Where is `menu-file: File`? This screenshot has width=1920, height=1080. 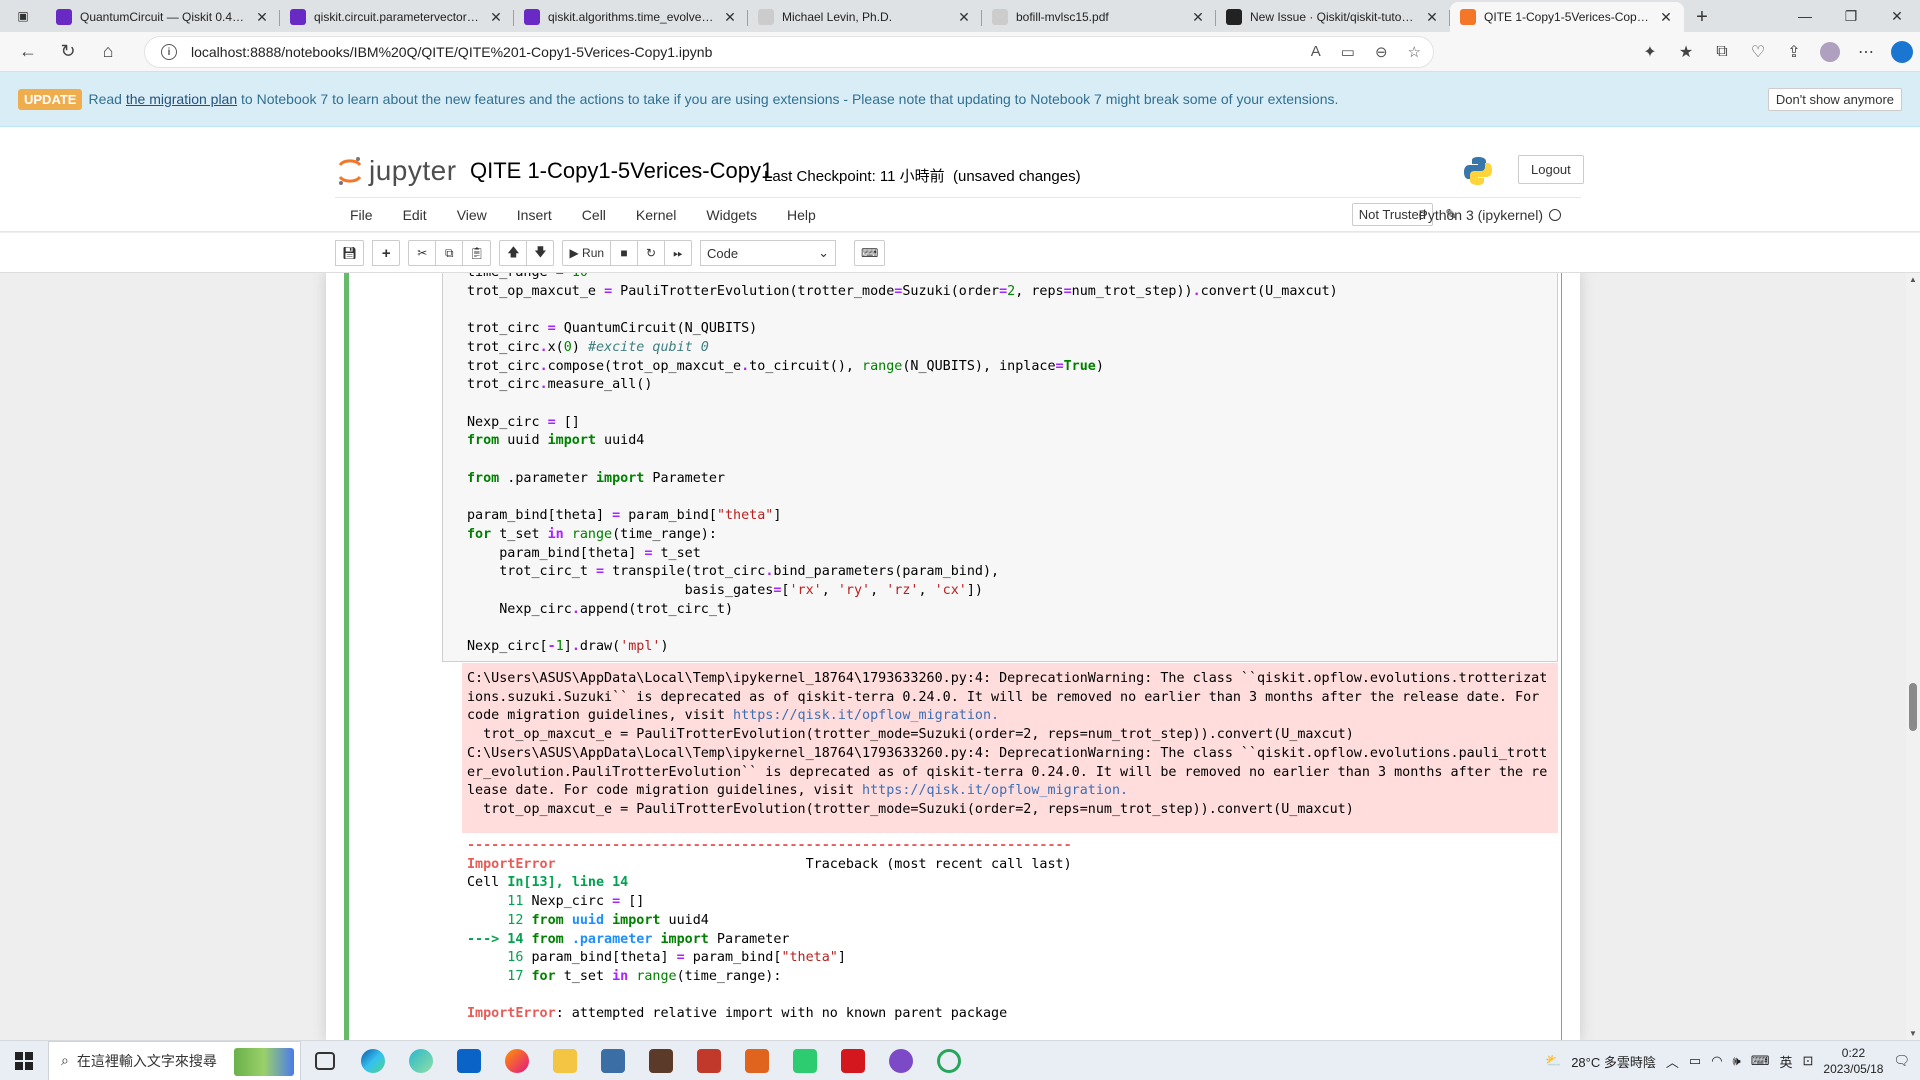
menu-file: File is located at coordinates (361, 215).